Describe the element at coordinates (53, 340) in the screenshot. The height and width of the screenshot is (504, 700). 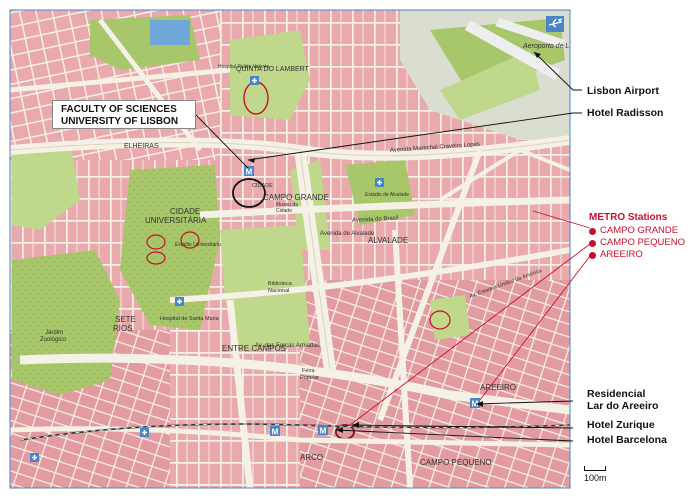
I see `map-label-jardim-2: Zoológico` at that location.